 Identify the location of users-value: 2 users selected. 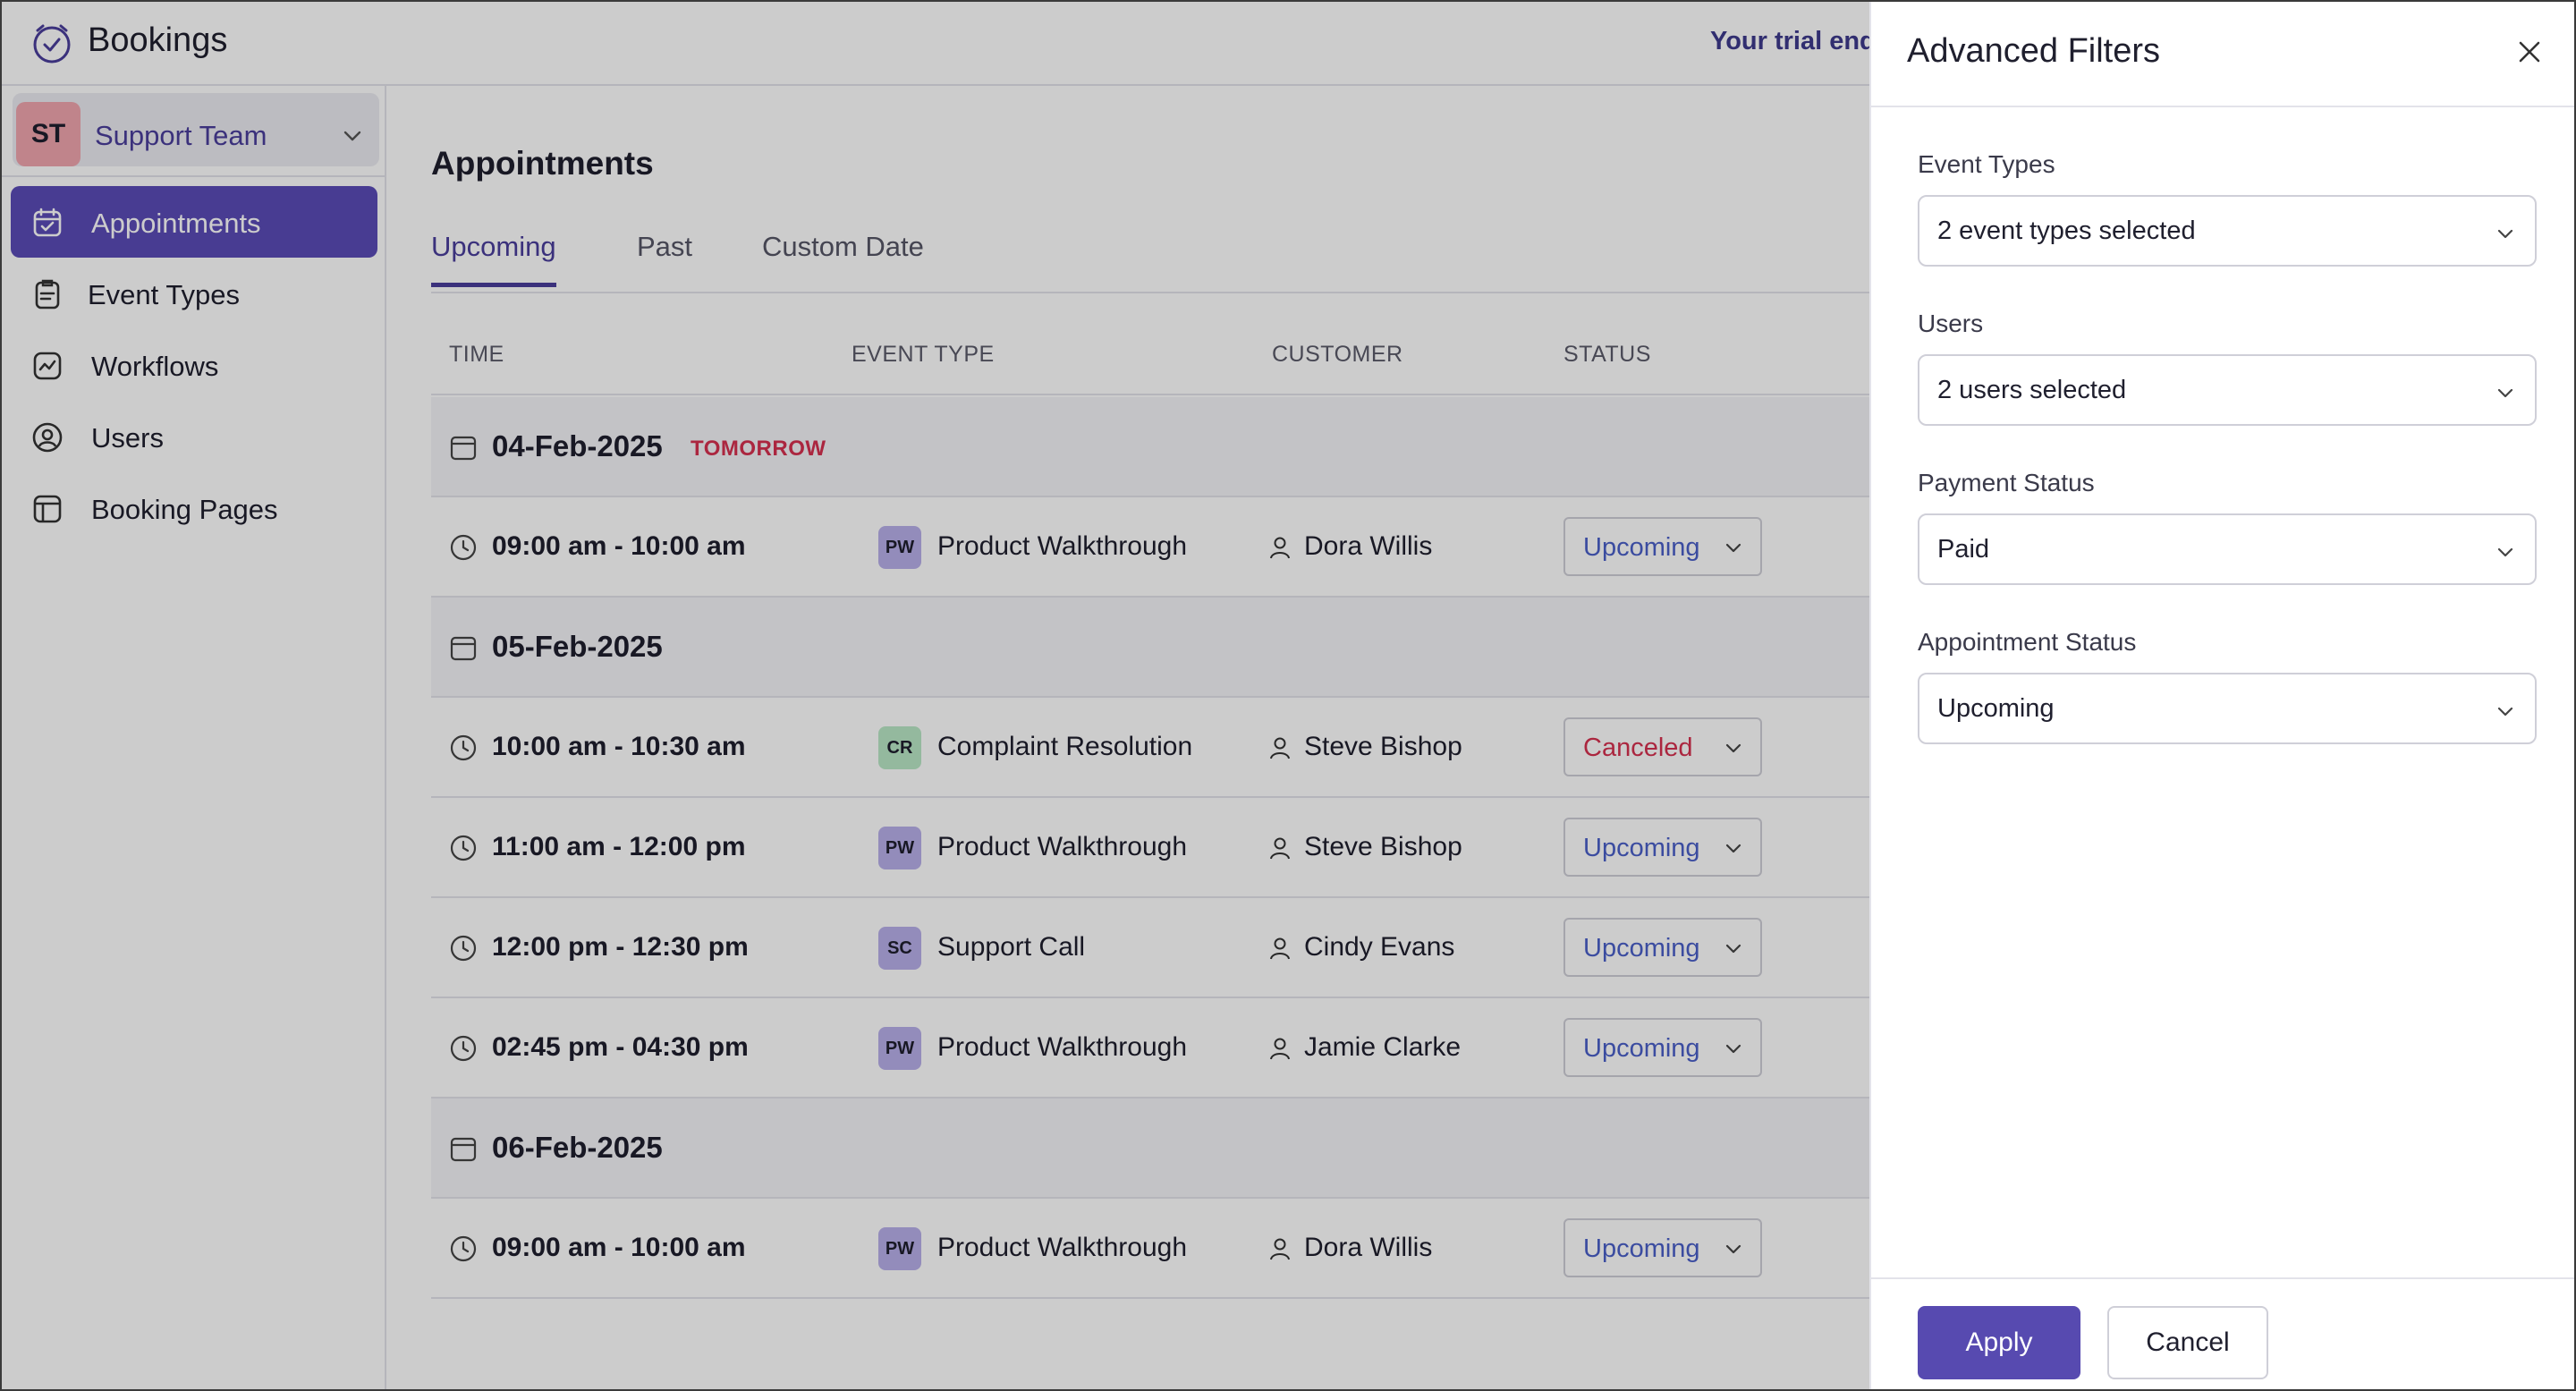
(2032, 390).